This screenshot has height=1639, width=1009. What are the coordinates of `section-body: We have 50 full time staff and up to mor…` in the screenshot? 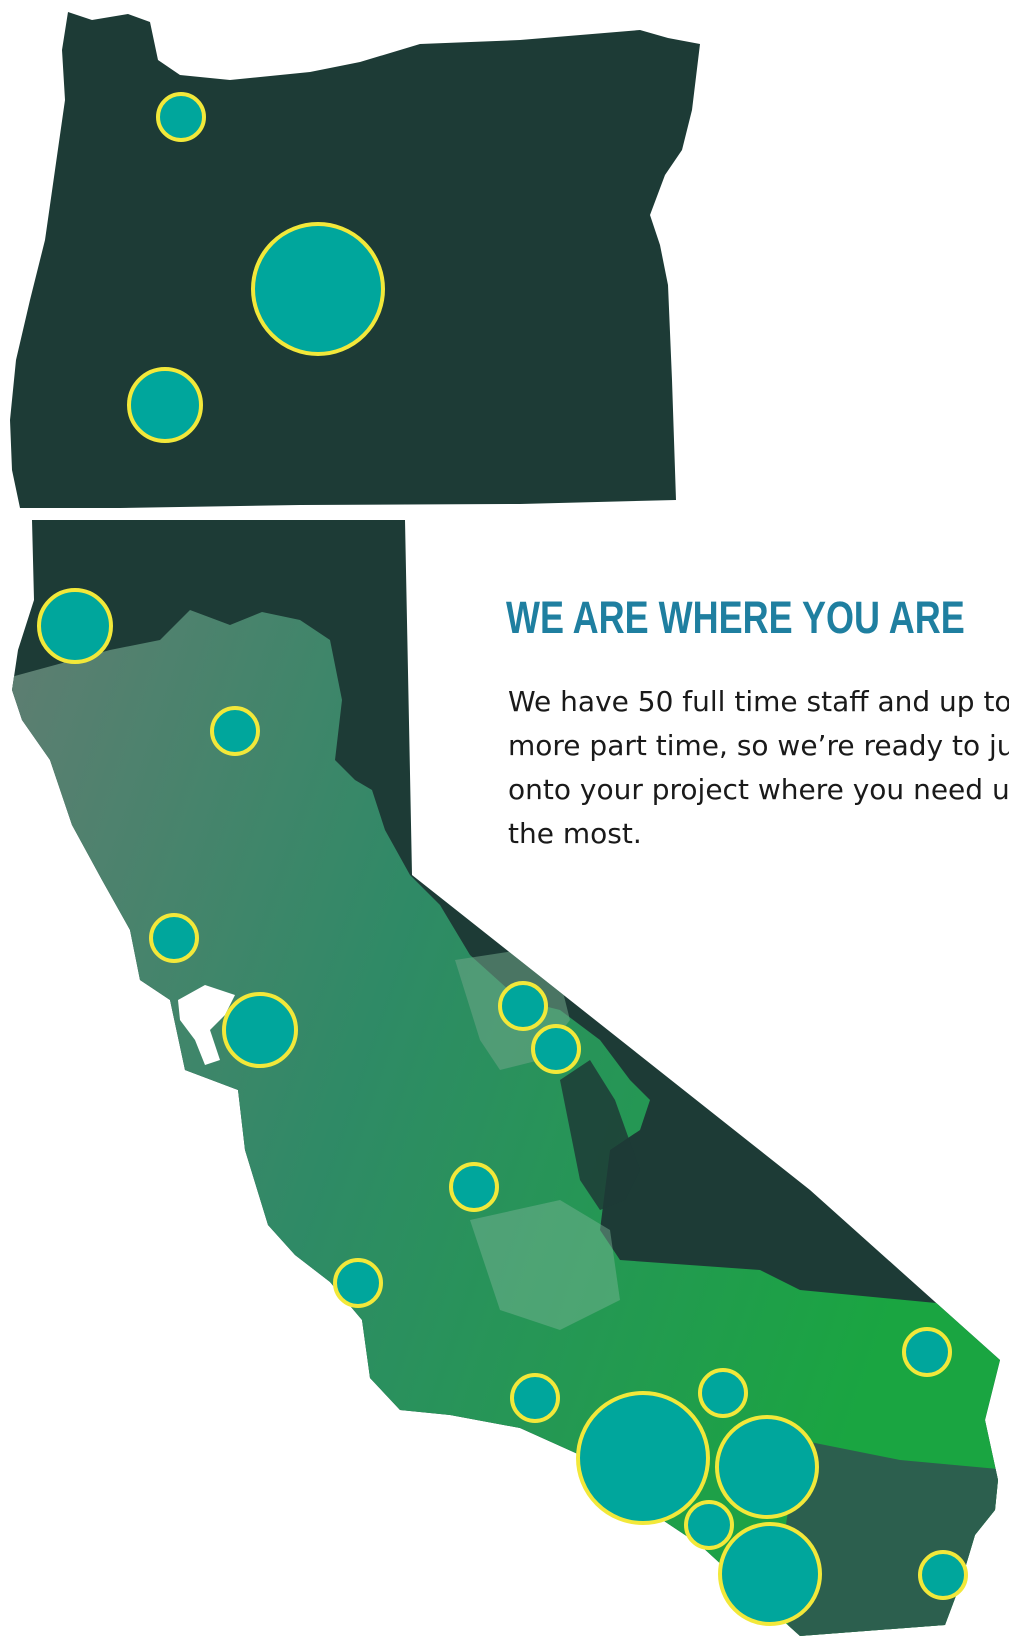 It's located at (758, 780).